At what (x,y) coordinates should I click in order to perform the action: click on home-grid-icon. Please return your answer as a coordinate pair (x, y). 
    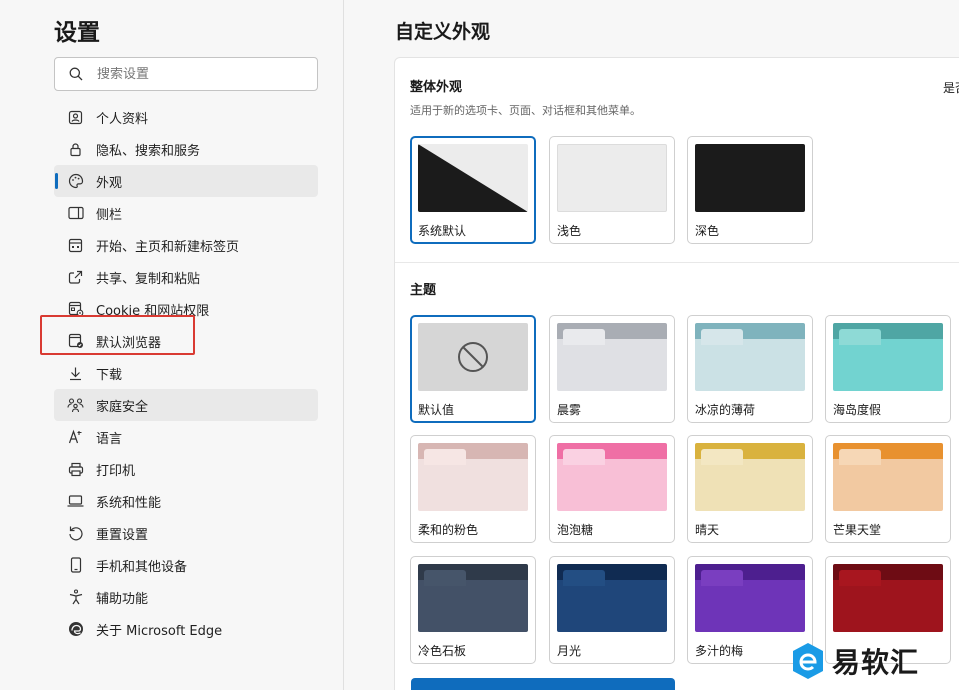
    Looking at the image, I should click on (75, 245).